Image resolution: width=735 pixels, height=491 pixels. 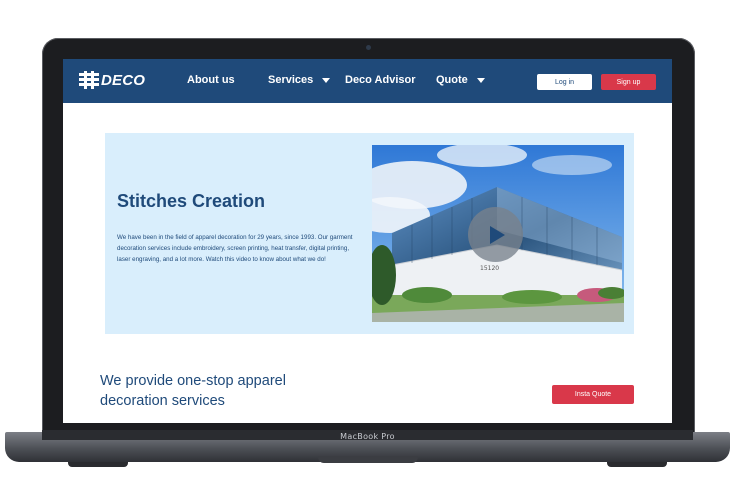 I want to click on logo: DECO, so click(x=112, y=80).